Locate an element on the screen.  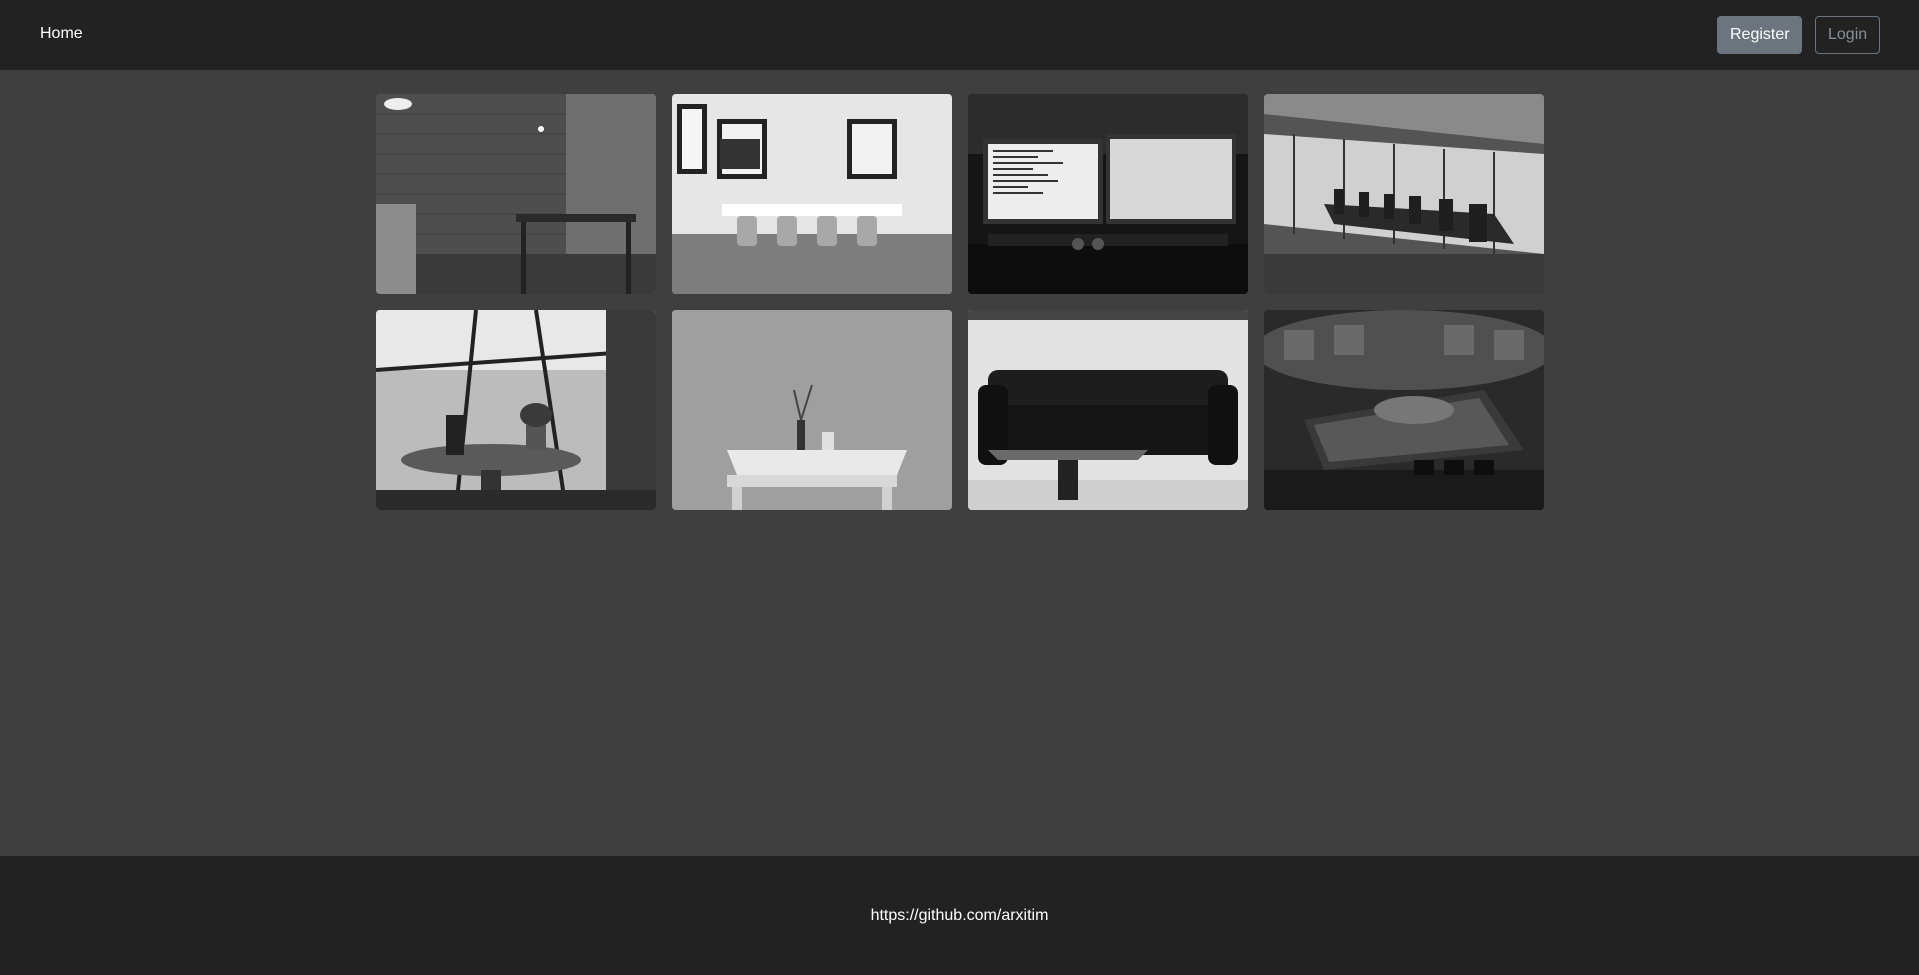
page-footer: https://github.com/arxitim is located at coordinates (959, 915).